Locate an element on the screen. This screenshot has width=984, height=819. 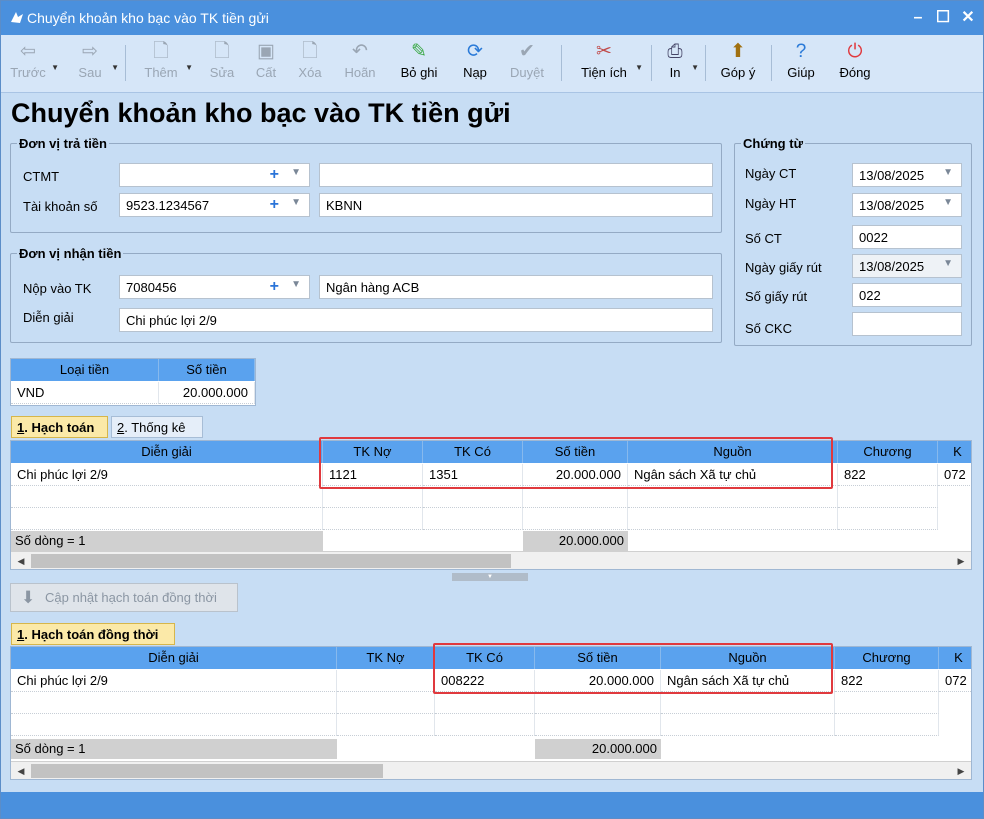
grid1-cell-chapter: 822 is located at coordinates (888, 475).